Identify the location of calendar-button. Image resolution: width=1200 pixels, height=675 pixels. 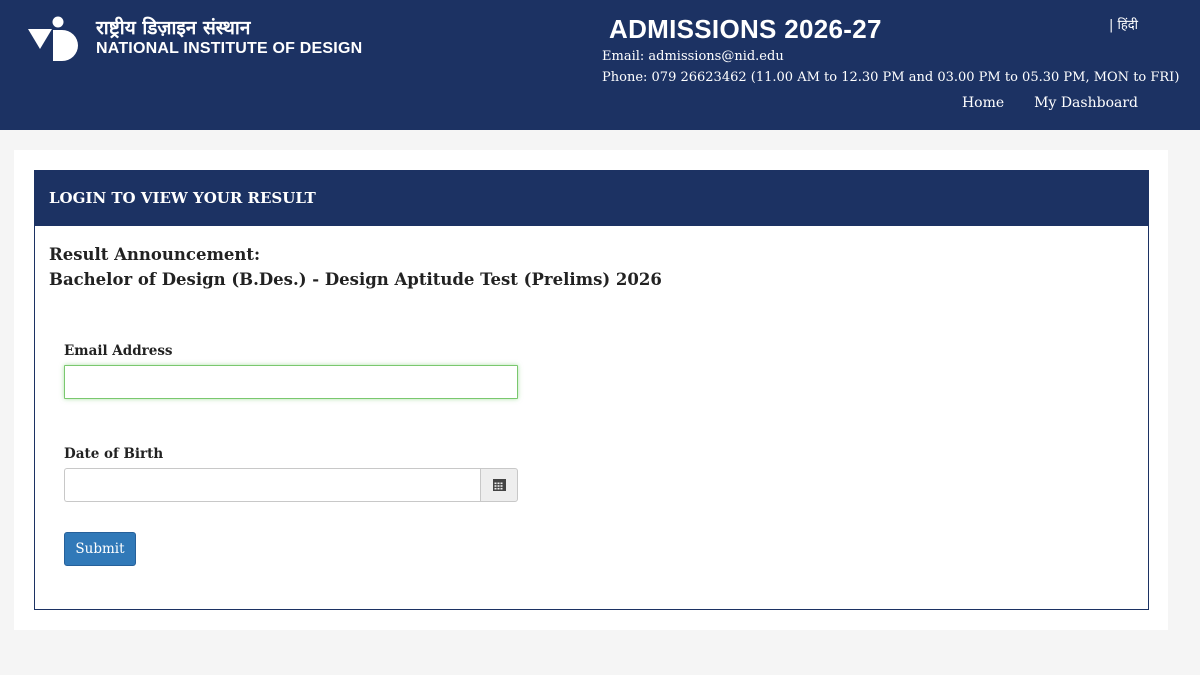
(499, 485).